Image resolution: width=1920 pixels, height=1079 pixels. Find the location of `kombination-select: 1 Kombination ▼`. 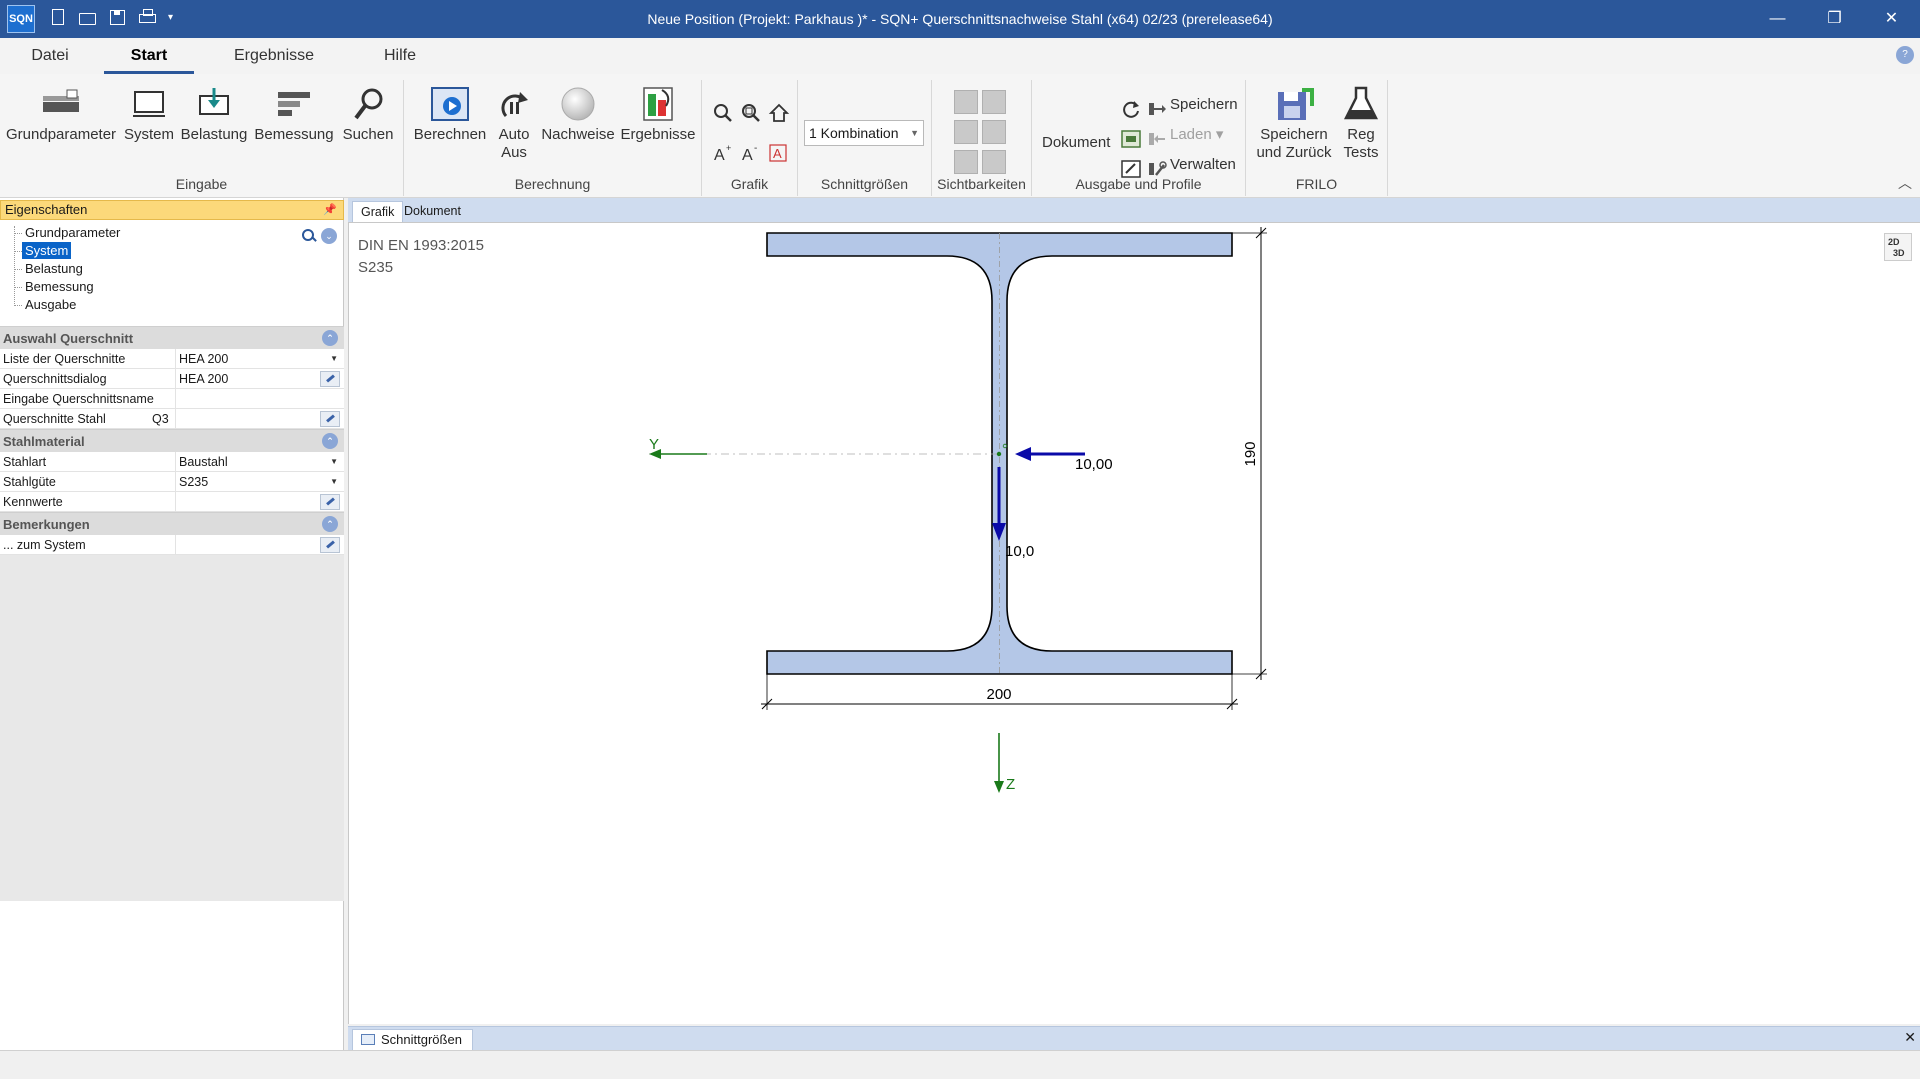

kombination-select: 1 Kombination ▼ is located at coordinates (864, 133).